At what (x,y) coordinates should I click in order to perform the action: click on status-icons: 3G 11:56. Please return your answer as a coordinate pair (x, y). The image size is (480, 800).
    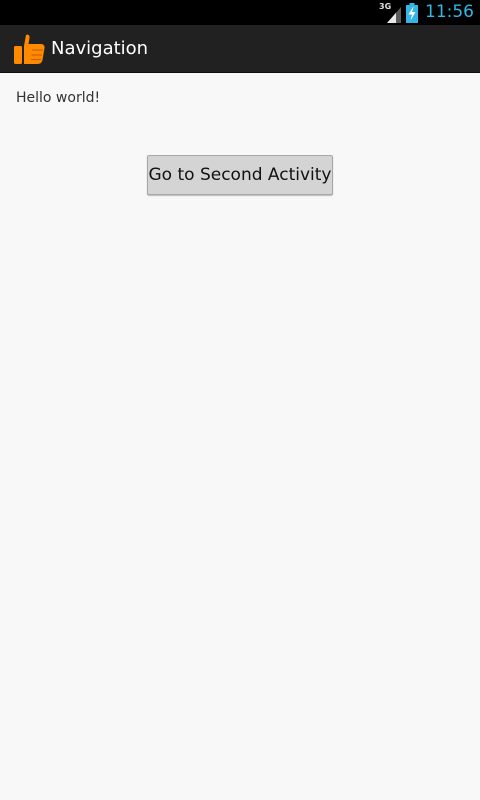
    Looking at the image, I should click on (426, 12).